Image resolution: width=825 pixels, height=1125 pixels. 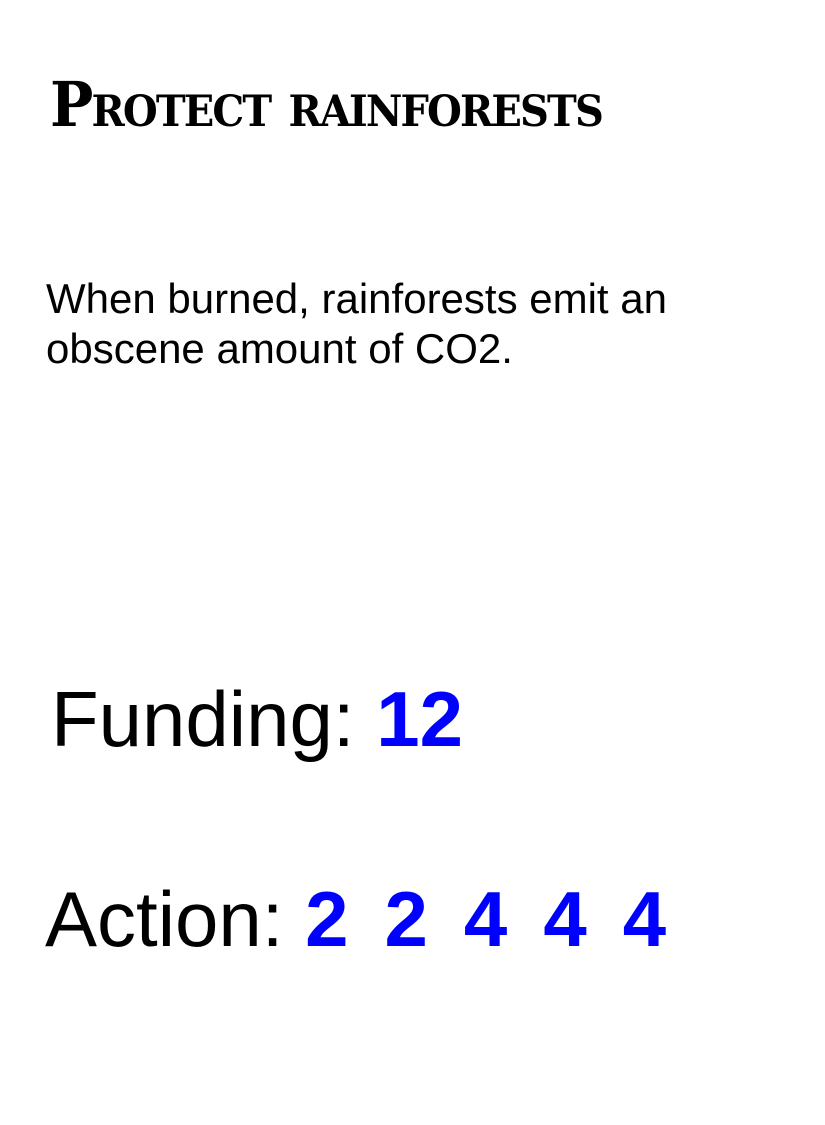 I want to click on action-row: Action: 22444, so click(x=373, y=919).